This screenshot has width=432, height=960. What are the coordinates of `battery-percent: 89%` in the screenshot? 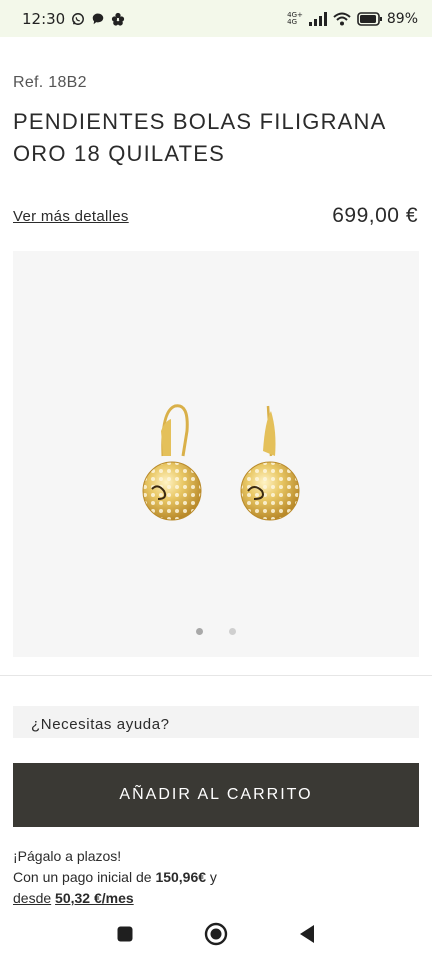 It's located at (402, 18).